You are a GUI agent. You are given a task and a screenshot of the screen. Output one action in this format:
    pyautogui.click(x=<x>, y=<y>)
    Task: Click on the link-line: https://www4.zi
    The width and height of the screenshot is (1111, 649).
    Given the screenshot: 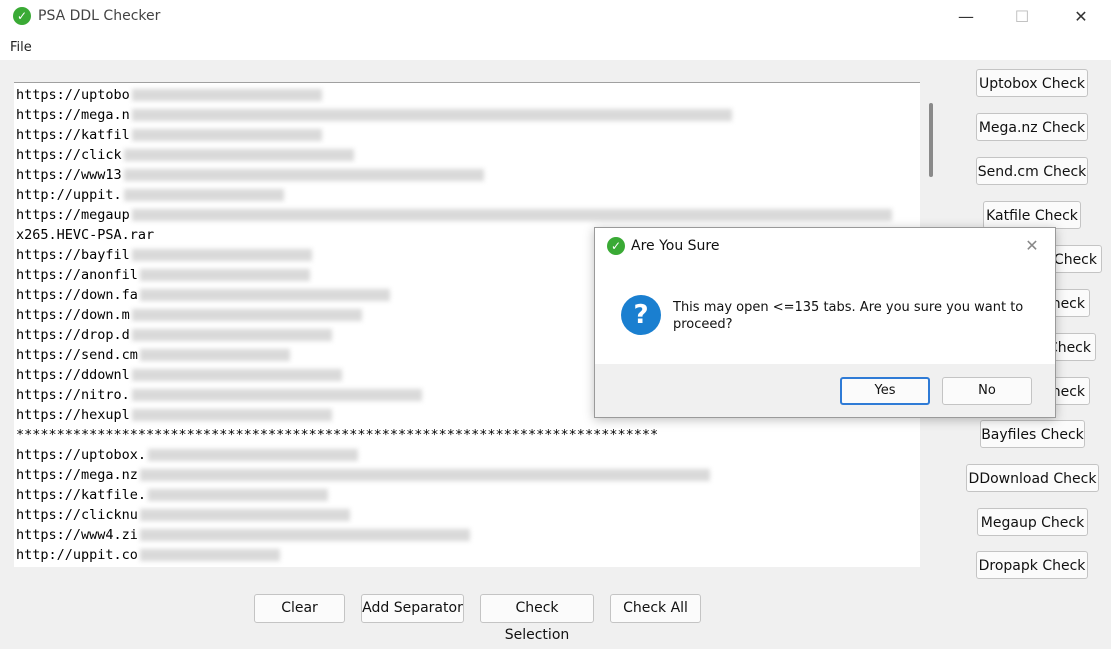 What is the action you would take?
    pyautogui.click(x=466, y=535)
    